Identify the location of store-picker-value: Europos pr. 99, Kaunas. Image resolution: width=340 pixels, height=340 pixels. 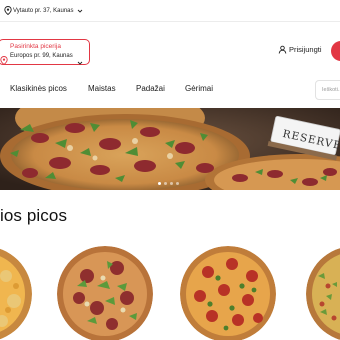
(41, 56).